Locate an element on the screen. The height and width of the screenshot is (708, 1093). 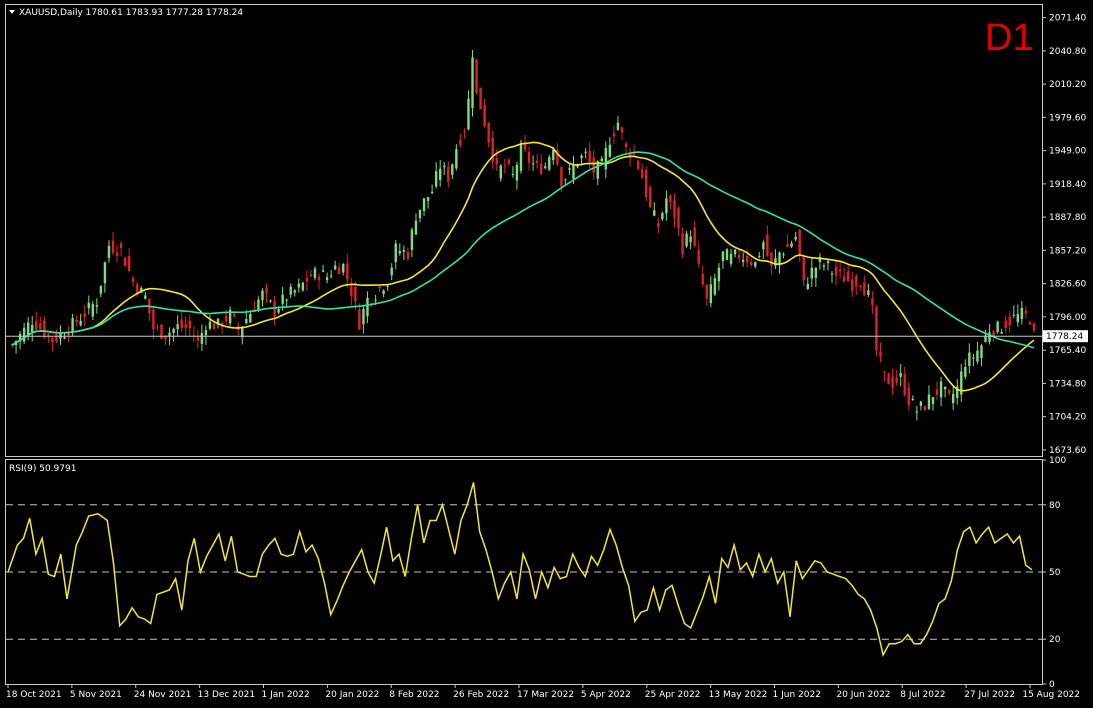
time-tick-label: 5 Apr 2022 is located at coordinates (606, 695).